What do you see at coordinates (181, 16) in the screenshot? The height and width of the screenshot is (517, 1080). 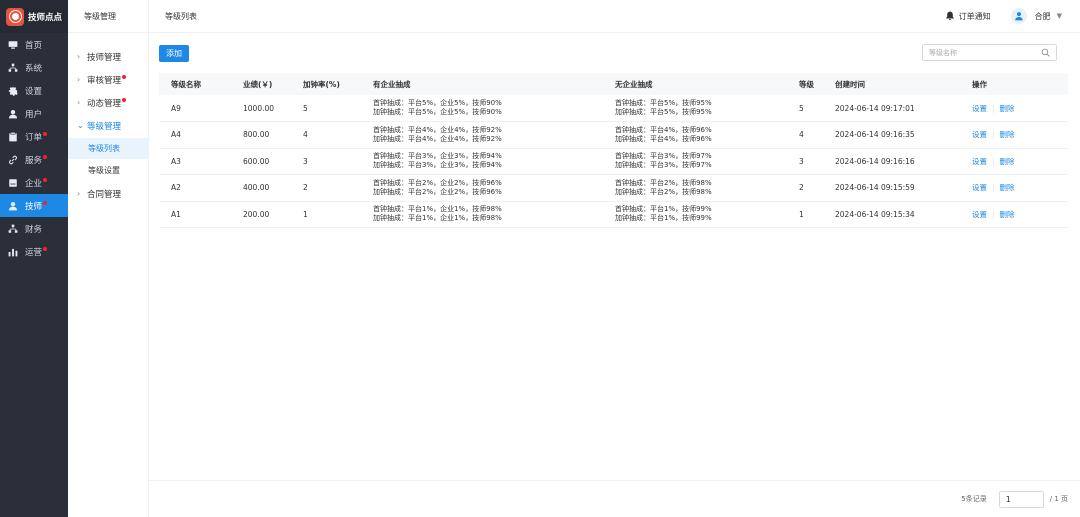 I see `page-title: 等级列表` at bounding box center [181, 16].